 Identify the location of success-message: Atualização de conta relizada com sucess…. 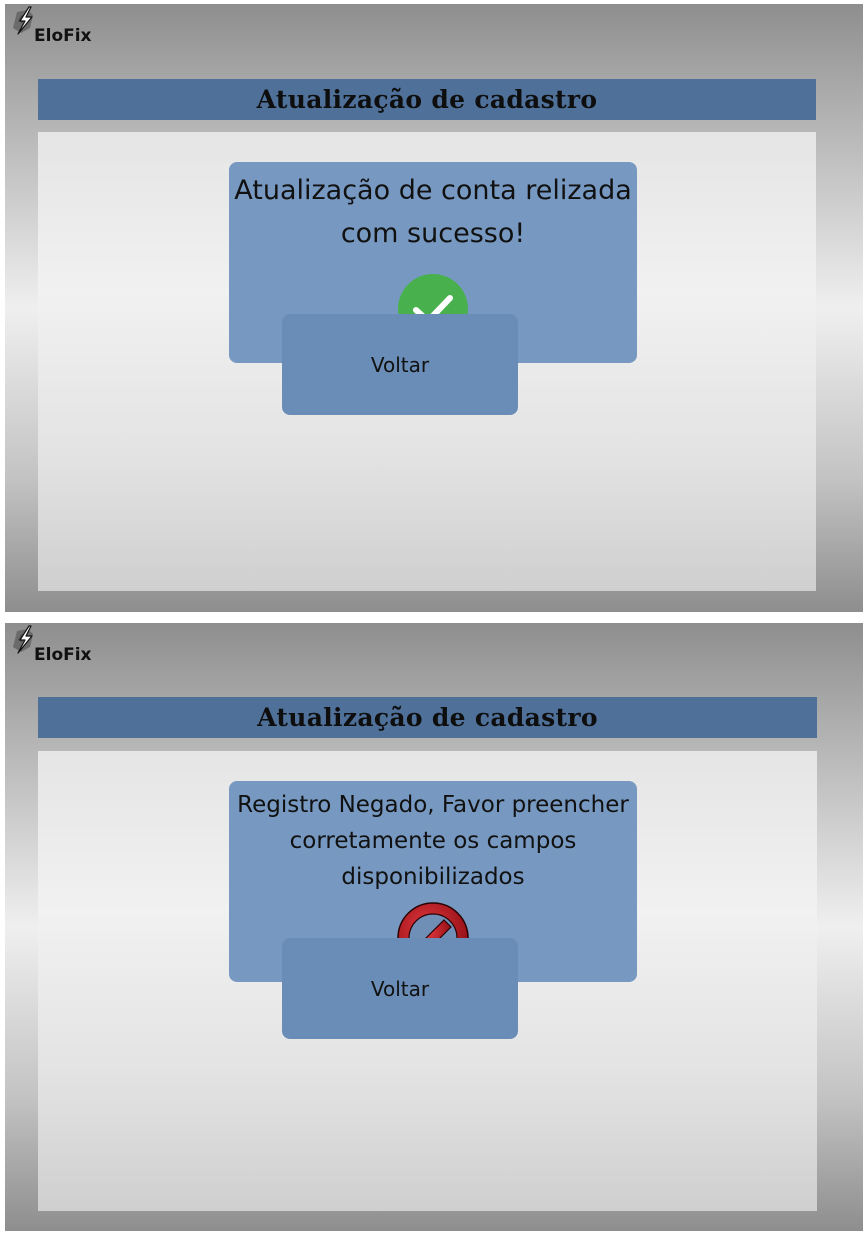
(433, 212).